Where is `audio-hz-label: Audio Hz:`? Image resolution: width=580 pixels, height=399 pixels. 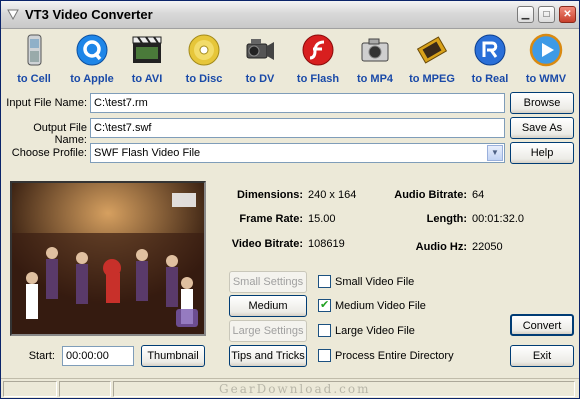 audio-hz-label: Audio Hz: is located at coordinates (441, 247).